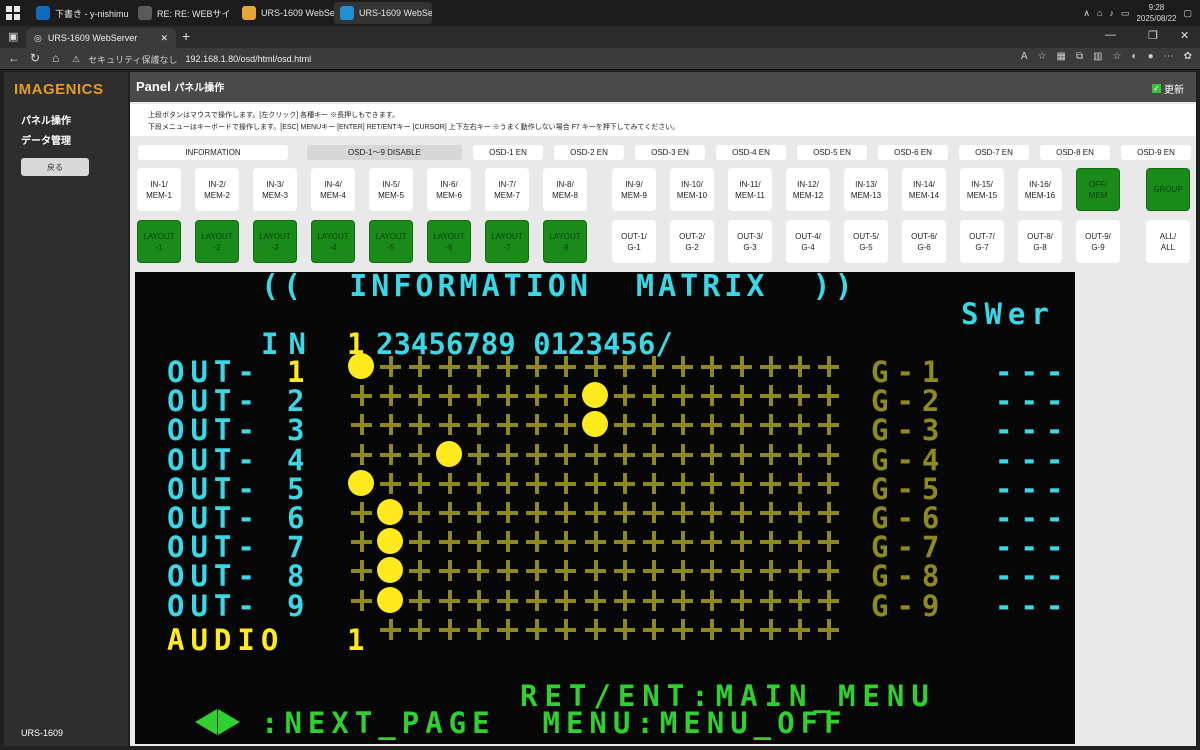 This screenshot has width=1200, height=750. I want to click on output-button-17: OUT-9/ G-9, so click(1098, 241).